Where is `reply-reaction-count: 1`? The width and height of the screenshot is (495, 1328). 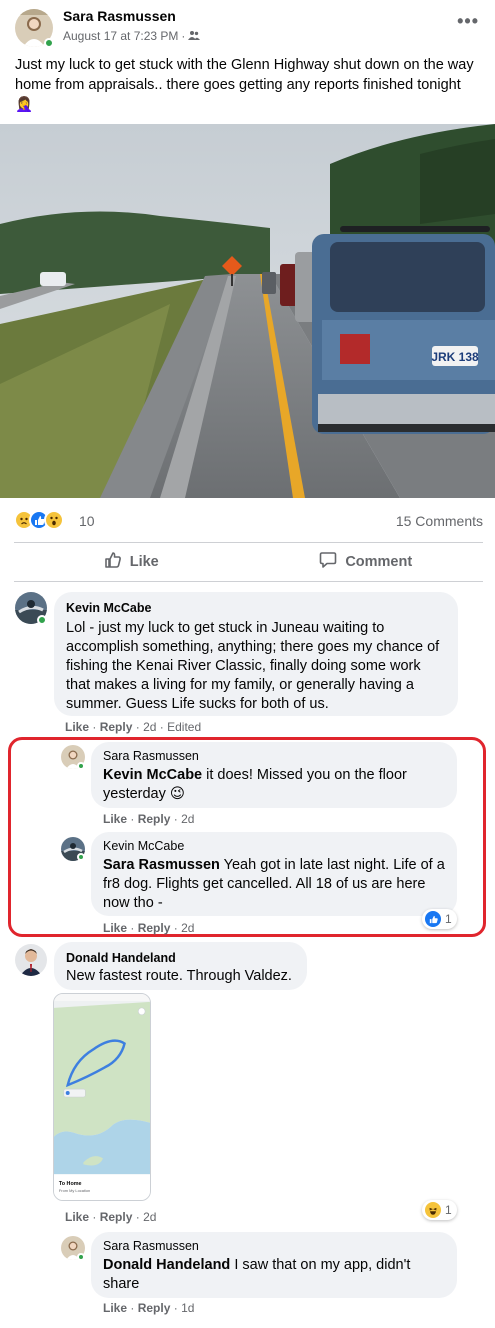
reply-reaction-count: 1 is located at coordinates (448, 919).